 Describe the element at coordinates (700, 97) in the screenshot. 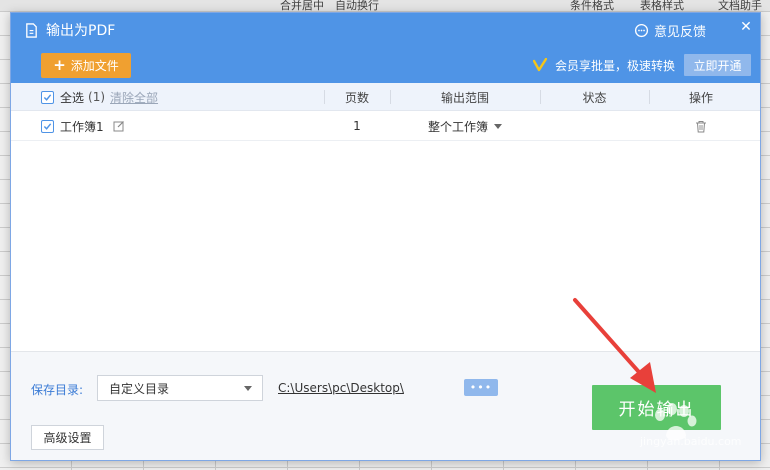

I see `column-header-action: 操作` at that location.